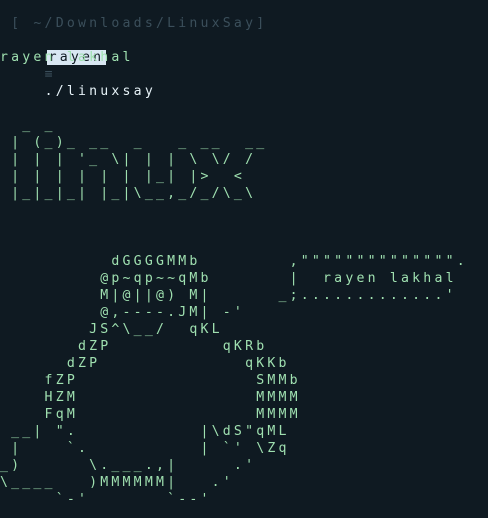 This screenshot has height=518, width=488. What do you see at coordinates (145, 431) in the screenshot?
I see `art-line: __| ". |\dS"qML` at bounding box center [145, 431].